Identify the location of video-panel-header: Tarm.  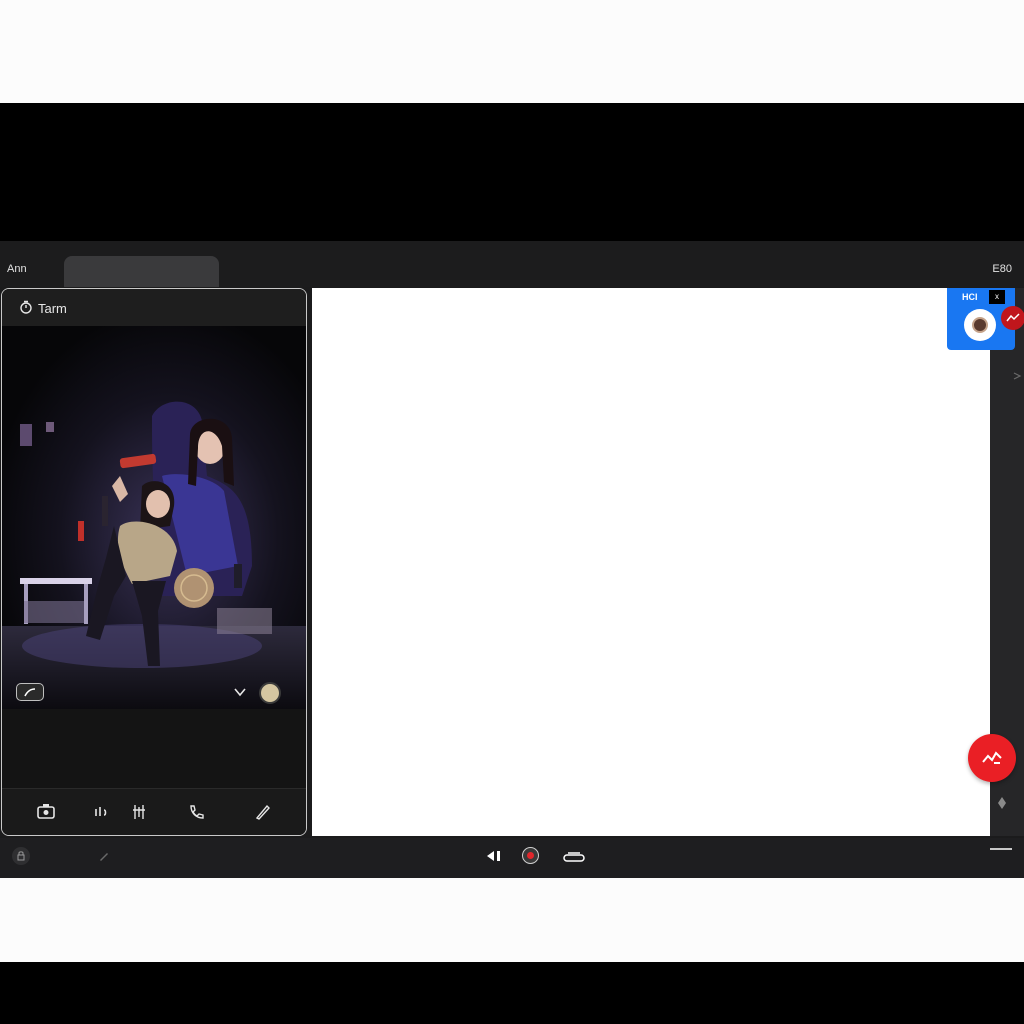
(154, 307).